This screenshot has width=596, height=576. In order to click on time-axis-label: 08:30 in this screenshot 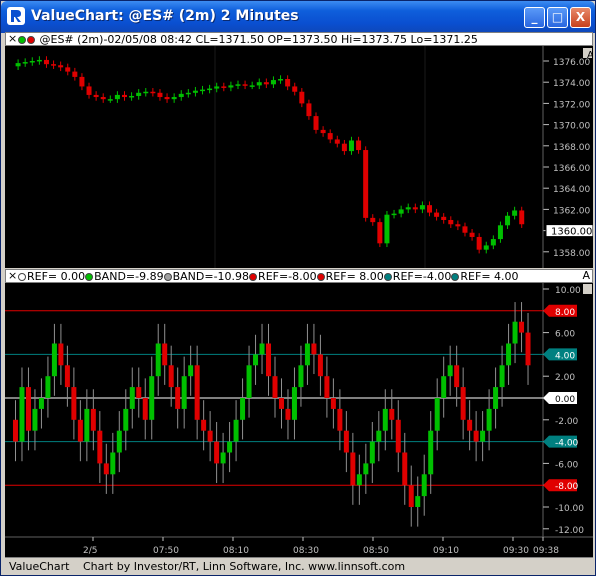, I will do `click(306, 551)`.